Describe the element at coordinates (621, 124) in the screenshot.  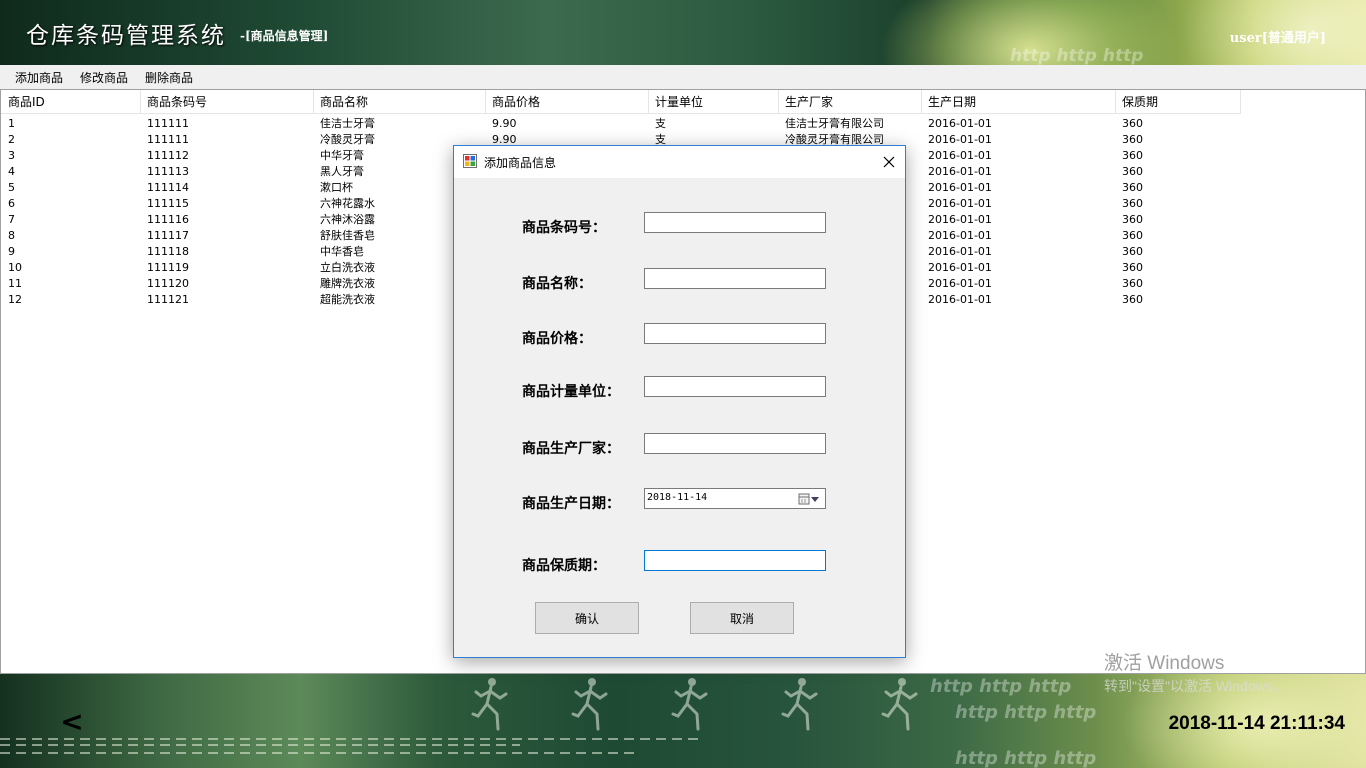
I see `table-row: 1 111111 佳洁士牙膏 9.90 支佳洁士牙膏有限公司 2016-01-01 360` at that location.